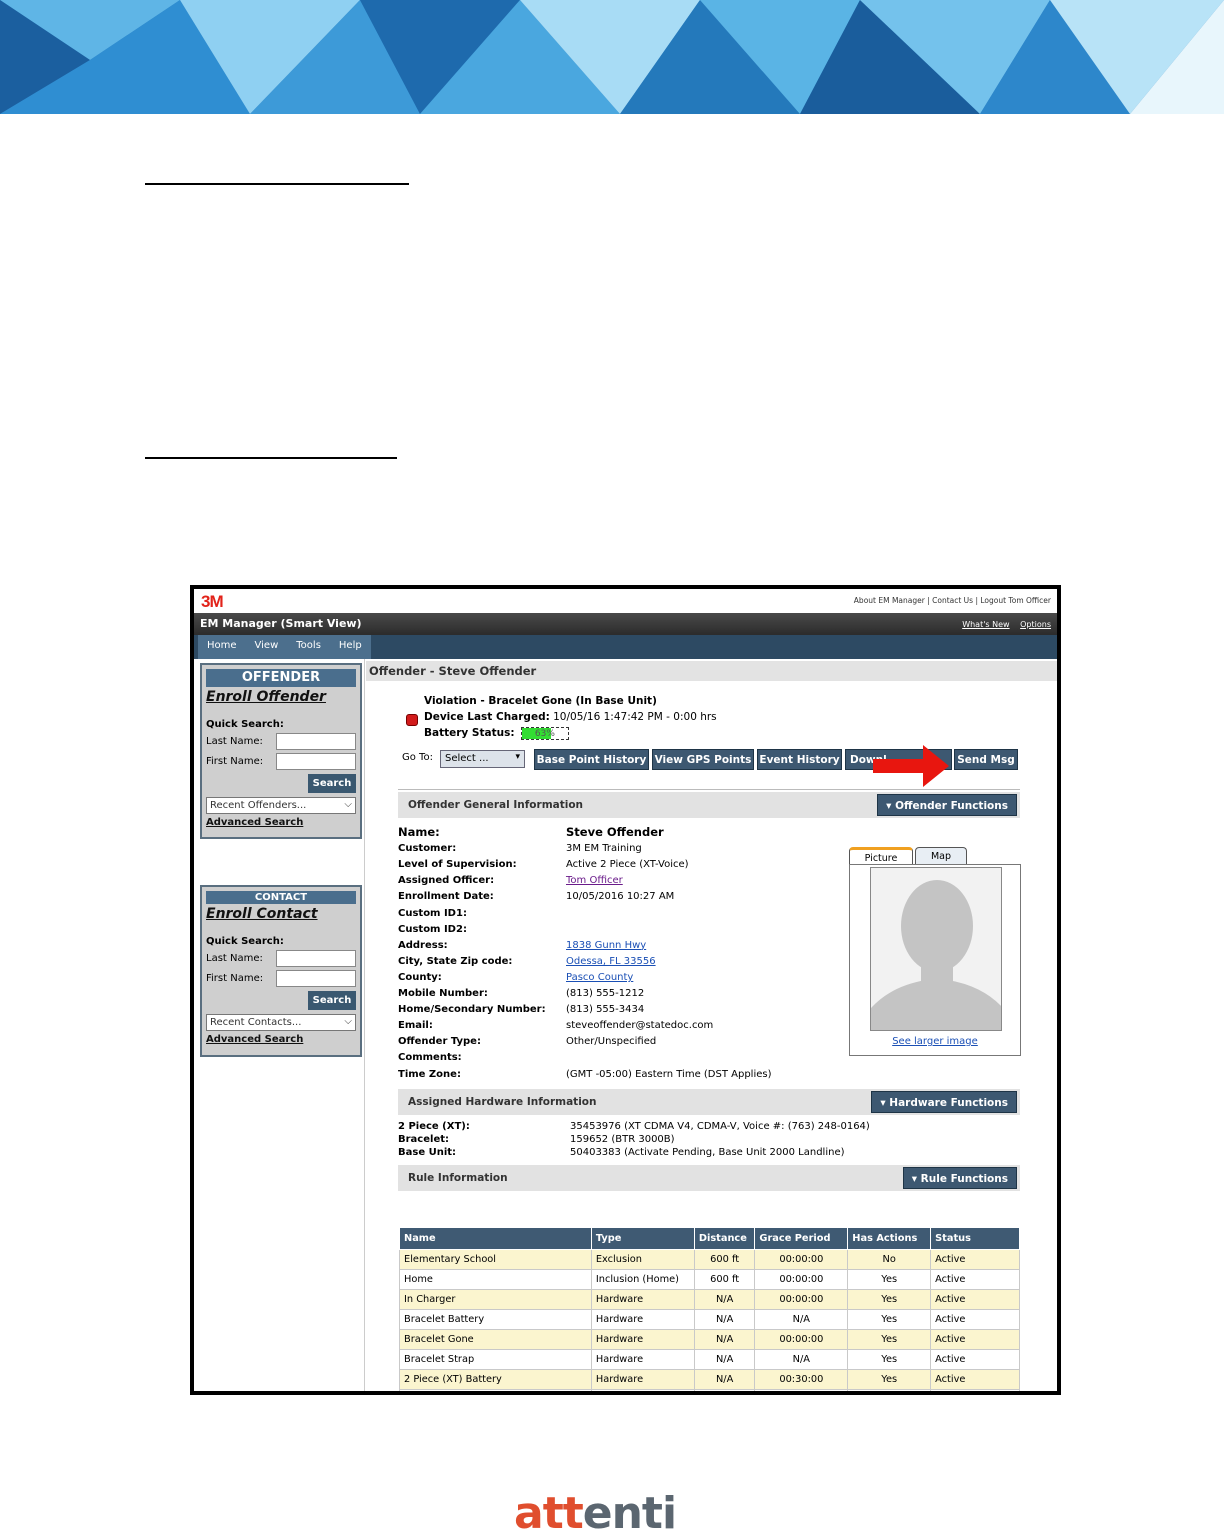  What do you see at coordinates (487, 717) in the screenshot?
I see `device-charged-label: Device Last Charged:` at bounding box center [487, 717].